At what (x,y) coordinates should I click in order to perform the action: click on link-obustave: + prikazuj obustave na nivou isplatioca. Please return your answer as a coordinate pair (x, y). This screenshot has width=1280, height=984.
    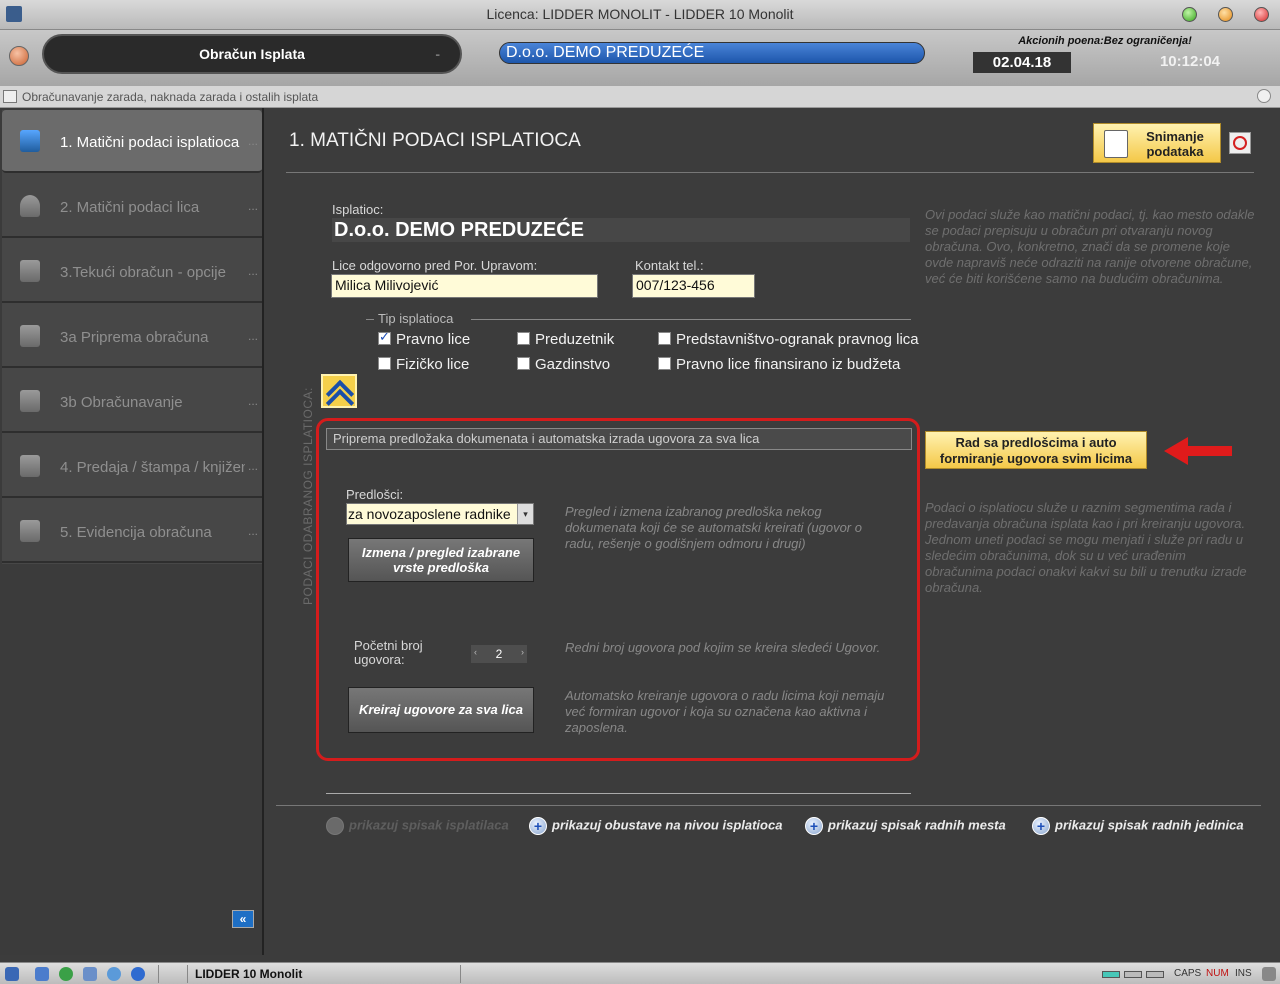
    Looking at the image, I should click on (655, 826).